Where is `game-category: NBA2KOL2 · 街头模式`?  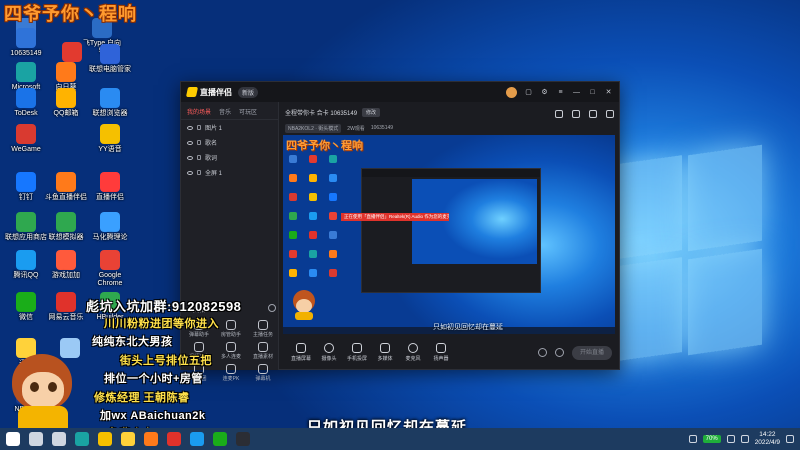
game-category: NBA2KOL2 · 街头模式 is located at coordinates (313, 128).